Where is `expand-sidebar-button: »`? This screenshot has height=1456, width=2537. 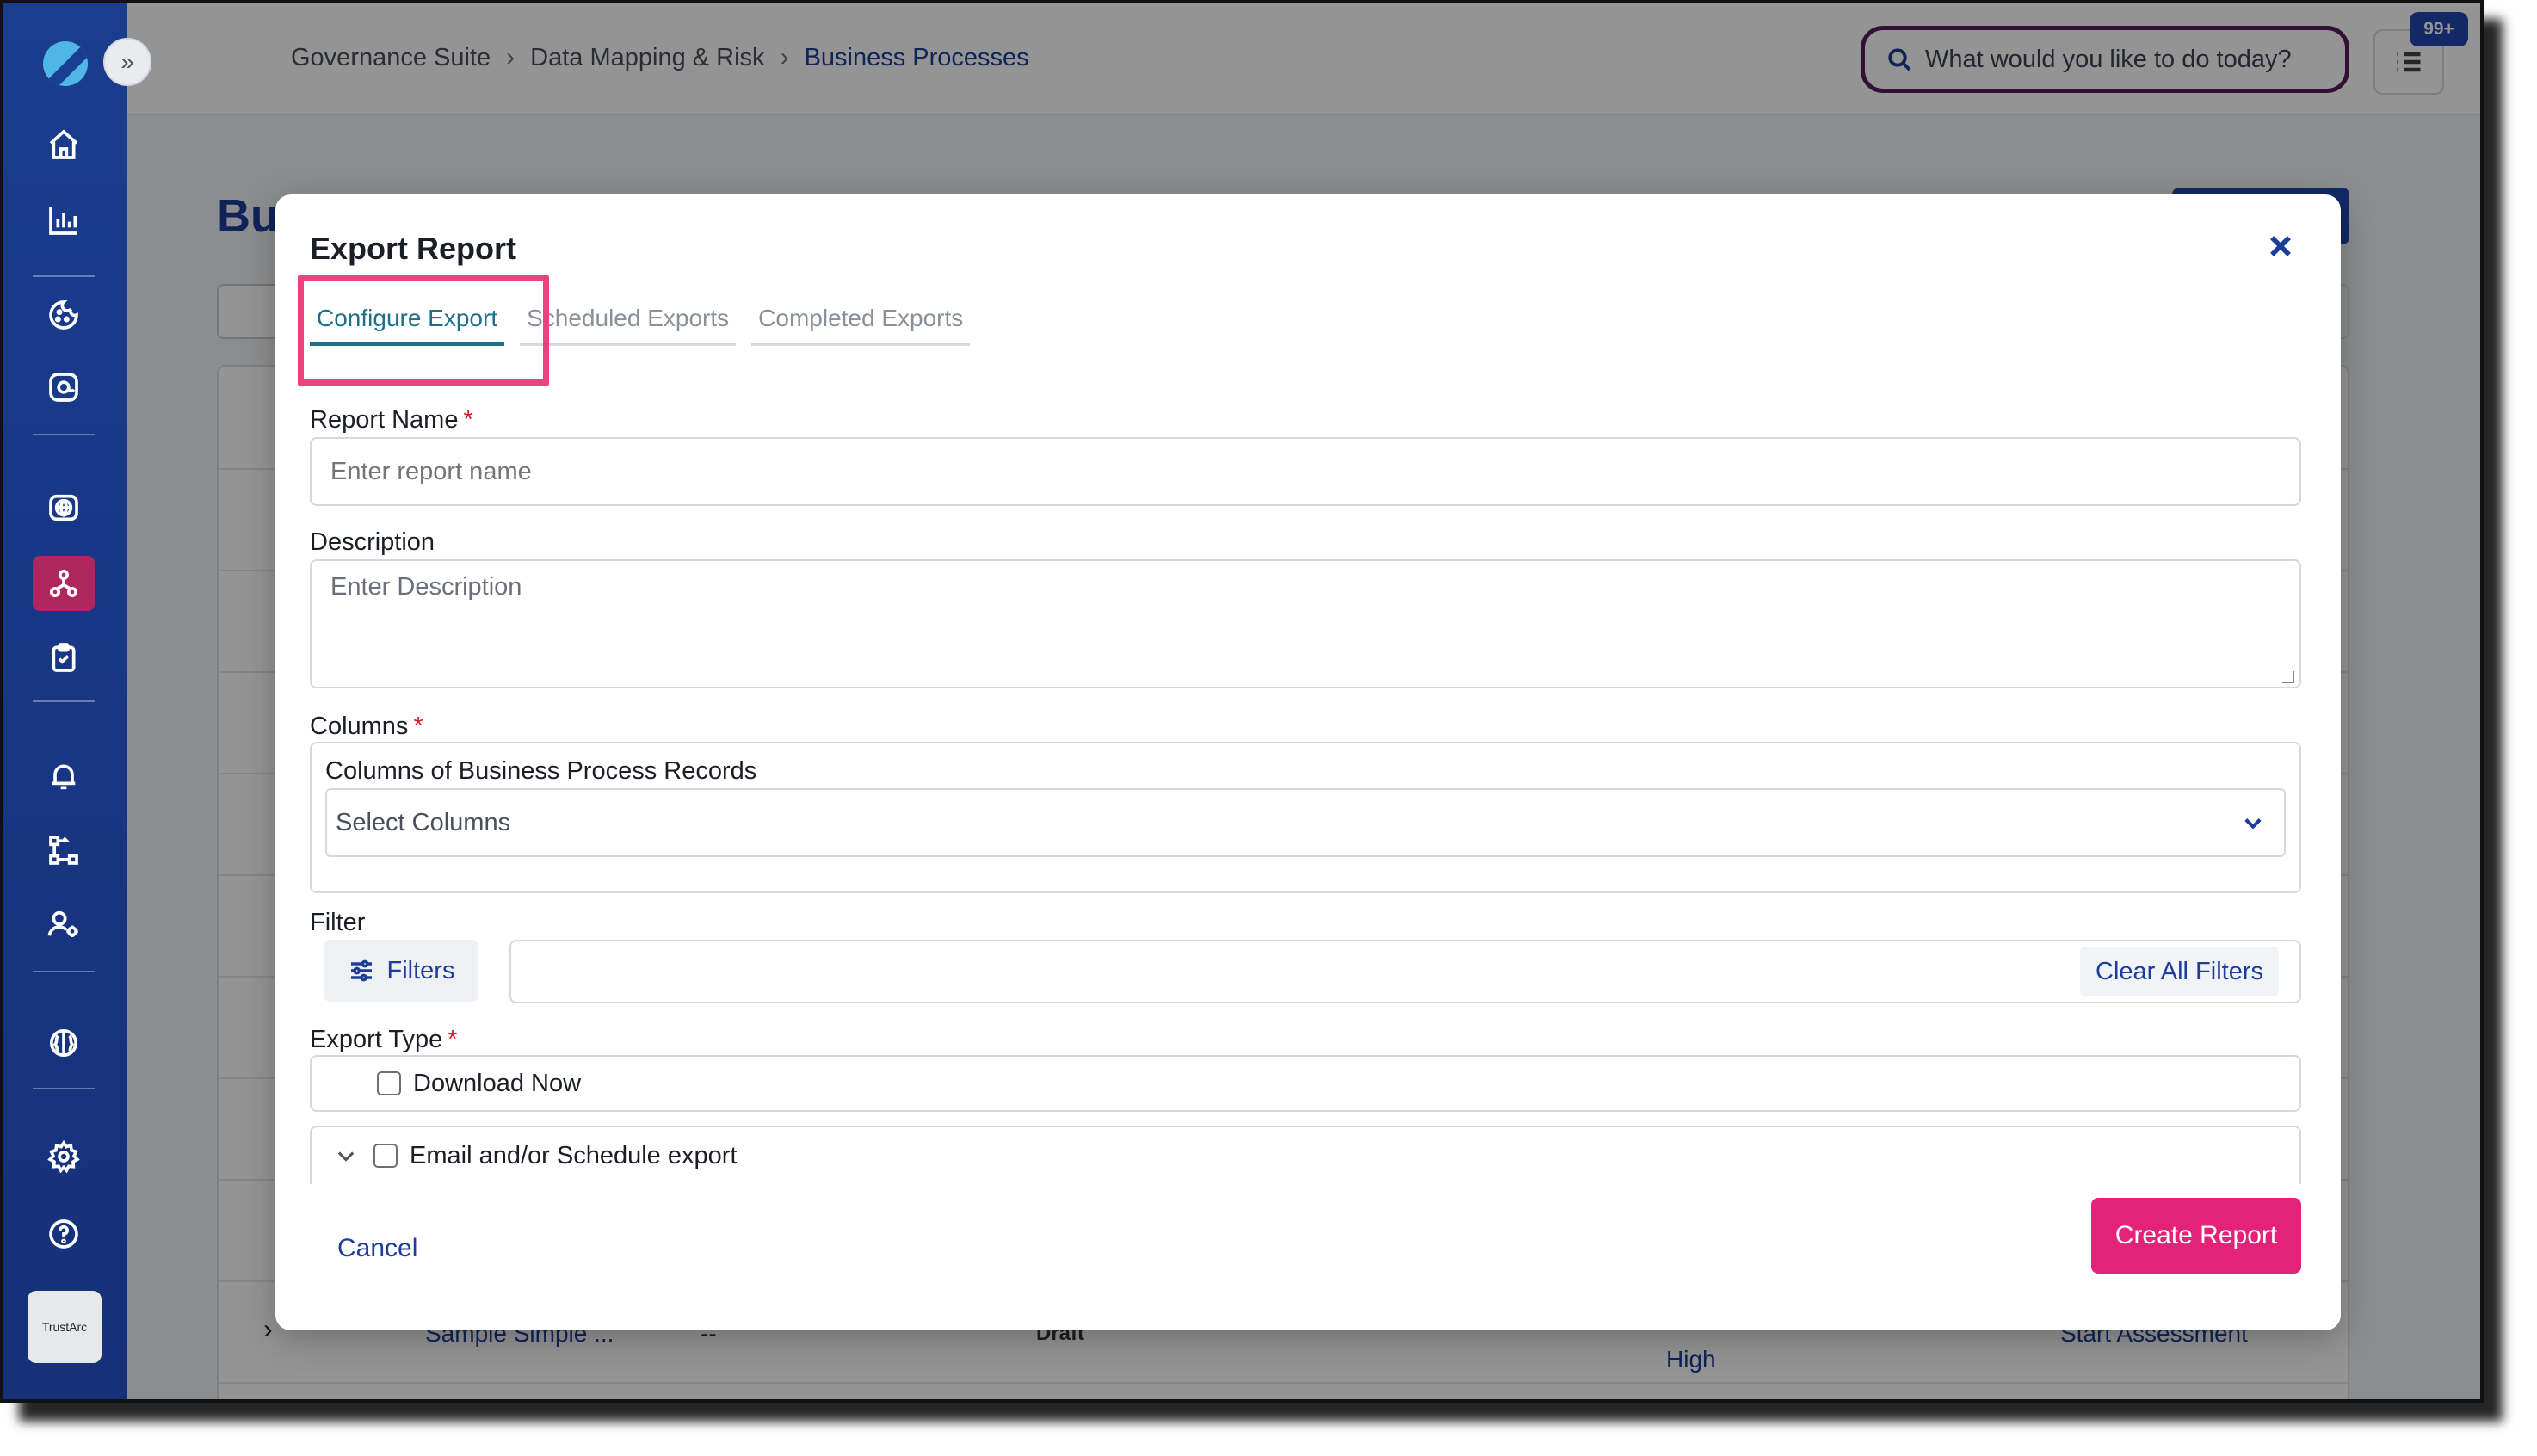
expand-sidebar-button: » is located at coordinates (127, 62).